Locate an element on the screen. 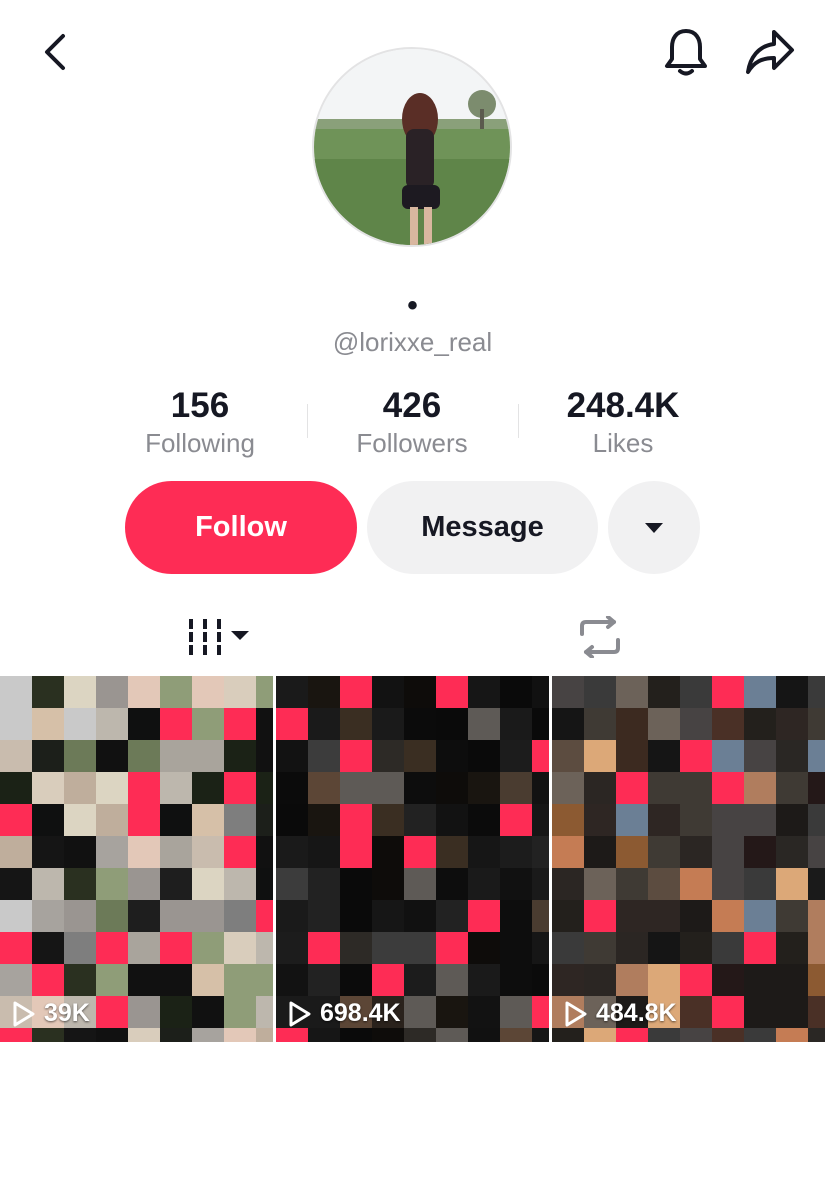 The width and height of the screenshot is (825, 1200). video-view-count: 698.4K is located at coordinates (344, 1013).